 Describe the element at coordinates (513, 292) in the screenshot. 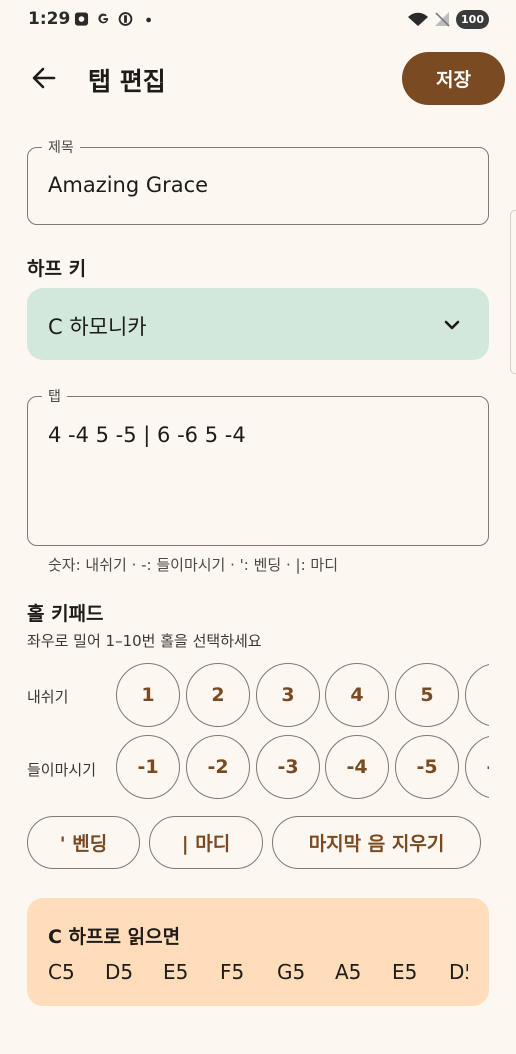

I see `scroll-indicator` at that location.